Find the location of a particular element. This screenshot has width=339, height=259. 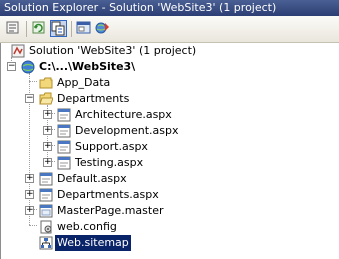

website-project-icon is located at coordinates (28, 67).